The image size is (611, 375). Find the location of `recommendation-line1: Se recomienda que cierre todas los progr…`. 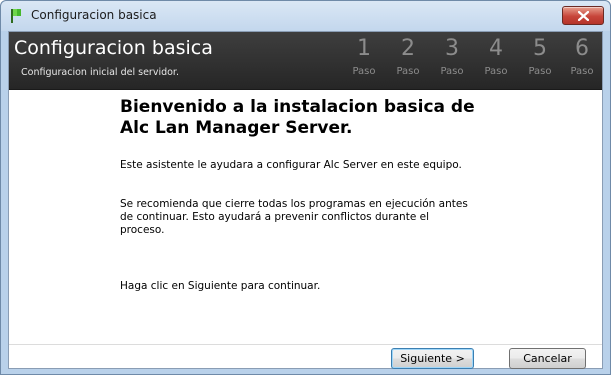

recommendation-line1: Se recomienda que cierre todas los progr… is located at coordinates (294, 204).